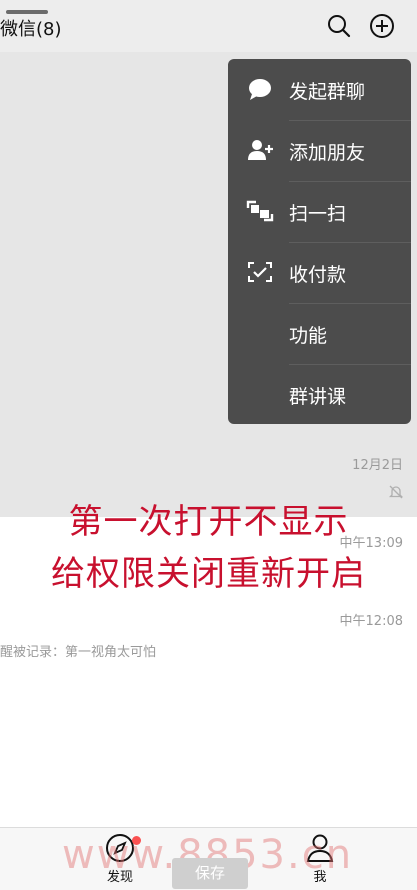  What do you see at coordinates (260, 150) in the screenshot?
I see `add-user-icon` at bounding box center [260, 150].